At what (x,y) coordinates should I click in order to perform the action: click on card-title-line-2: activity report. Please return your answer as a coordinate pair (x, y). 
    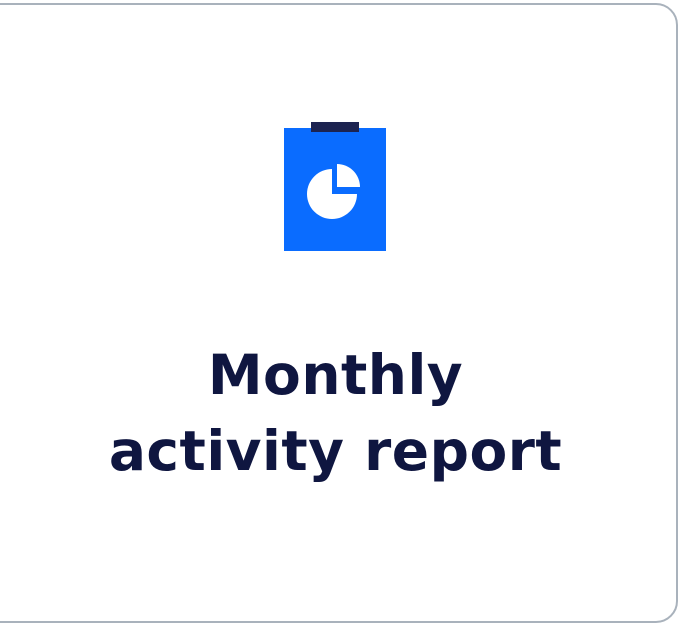
    Looking at the image, I should click on (335, 451).